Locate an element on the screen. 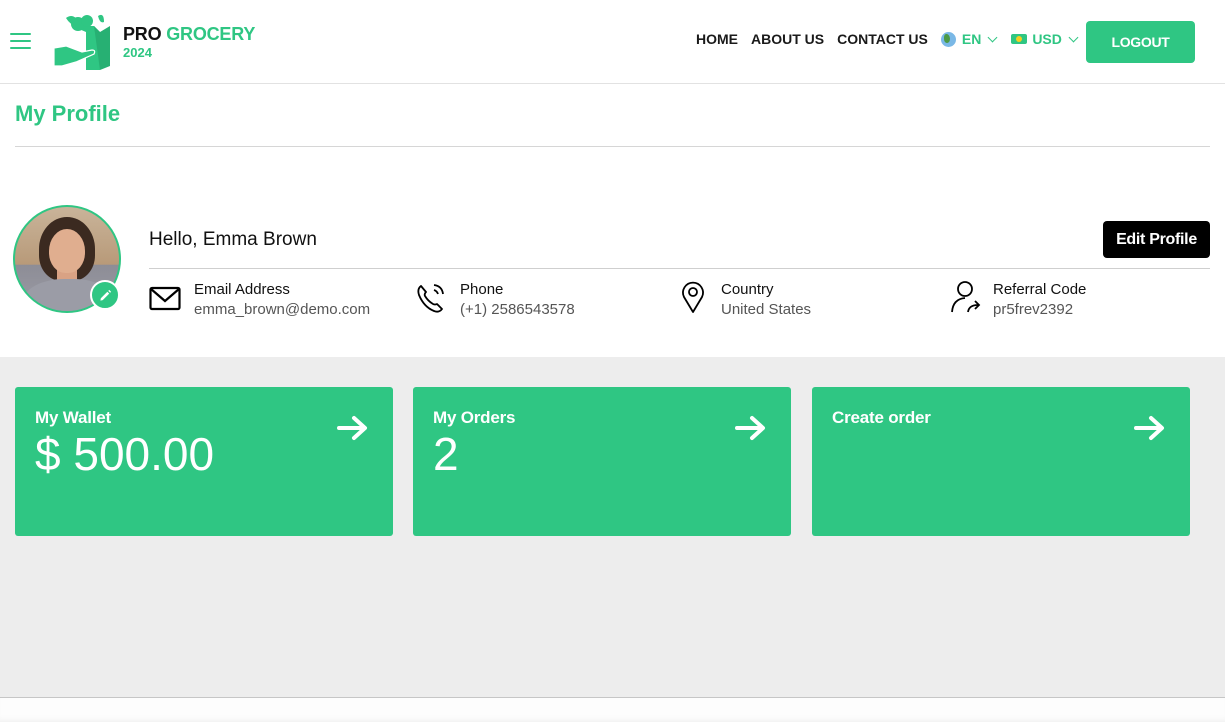 The width and height of the screenshot is (1225, 722). hamburger-menu-button is located at coordinates (20, 41).